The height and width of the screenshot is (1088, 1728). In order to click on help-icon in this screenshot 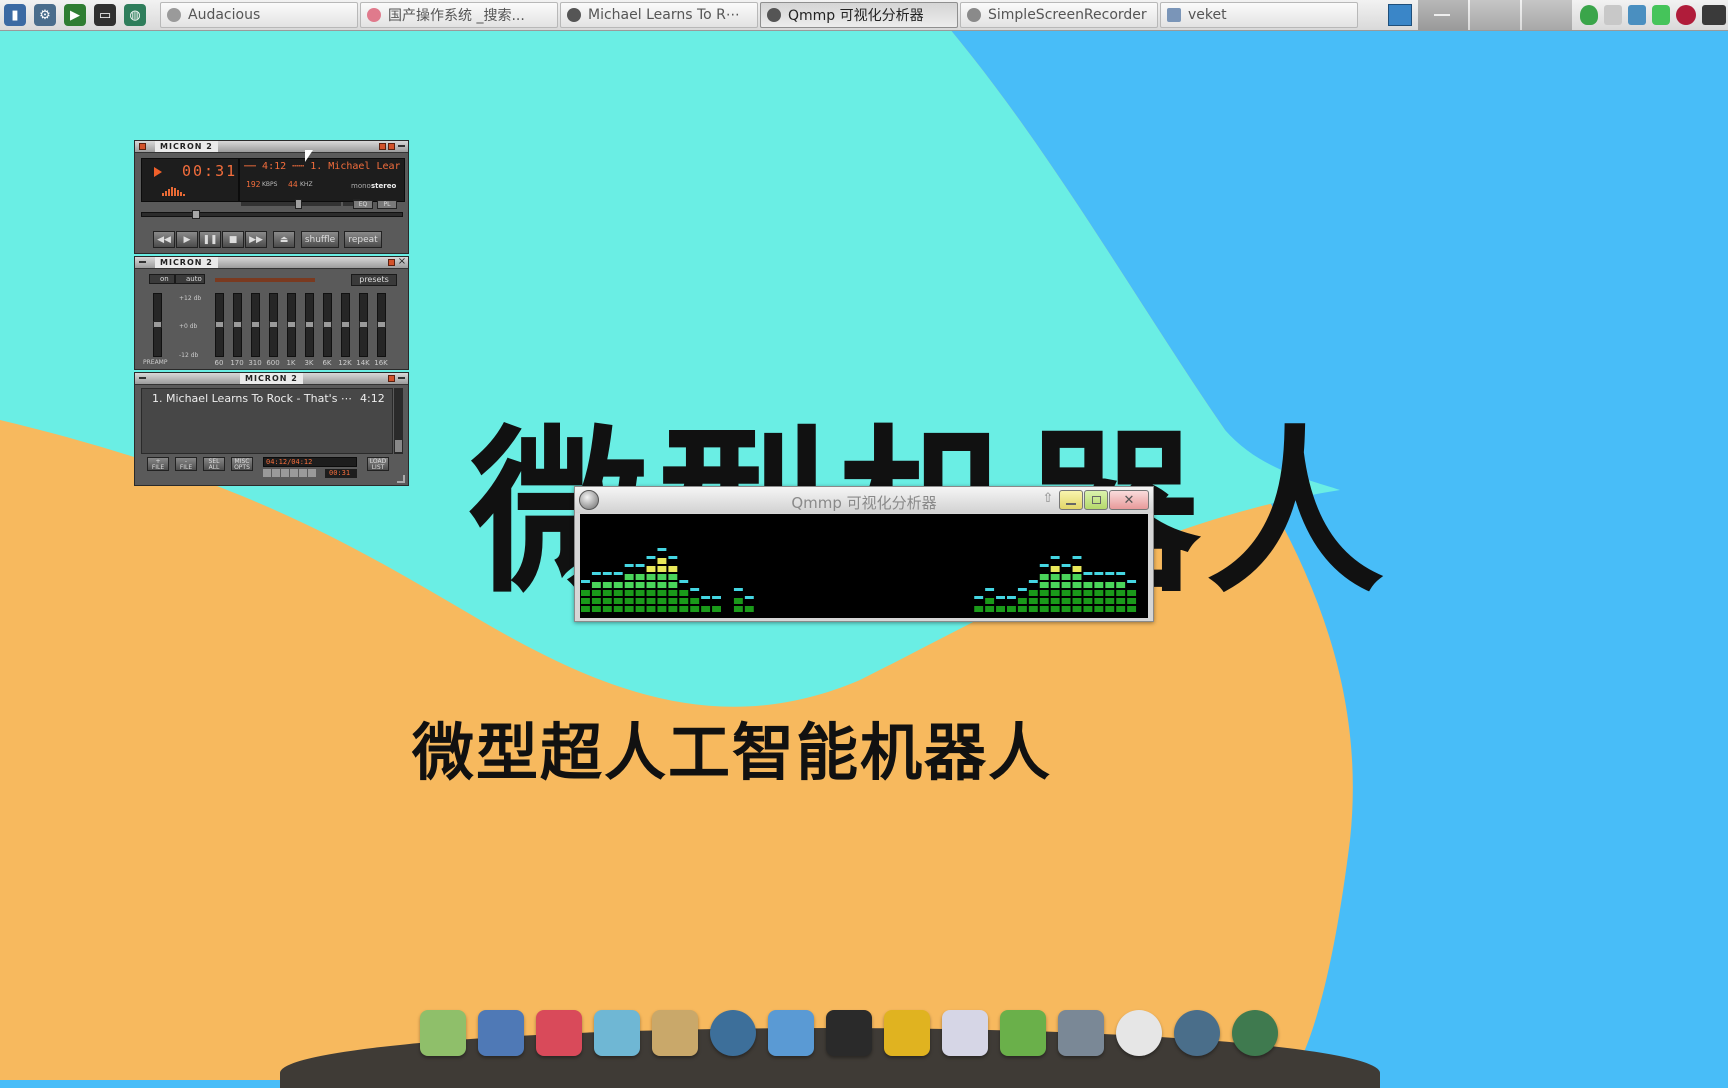, I will do `click(1023, 1033)`.